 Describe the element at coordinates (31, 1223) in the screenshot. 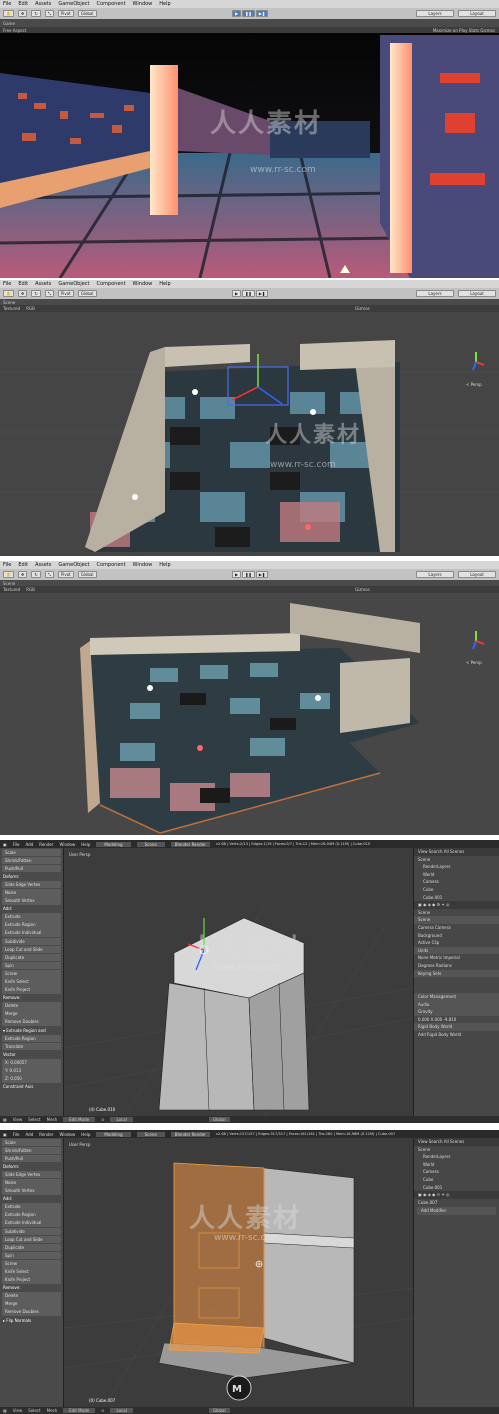

I see `tool-item: Extrude Individual` at that location.